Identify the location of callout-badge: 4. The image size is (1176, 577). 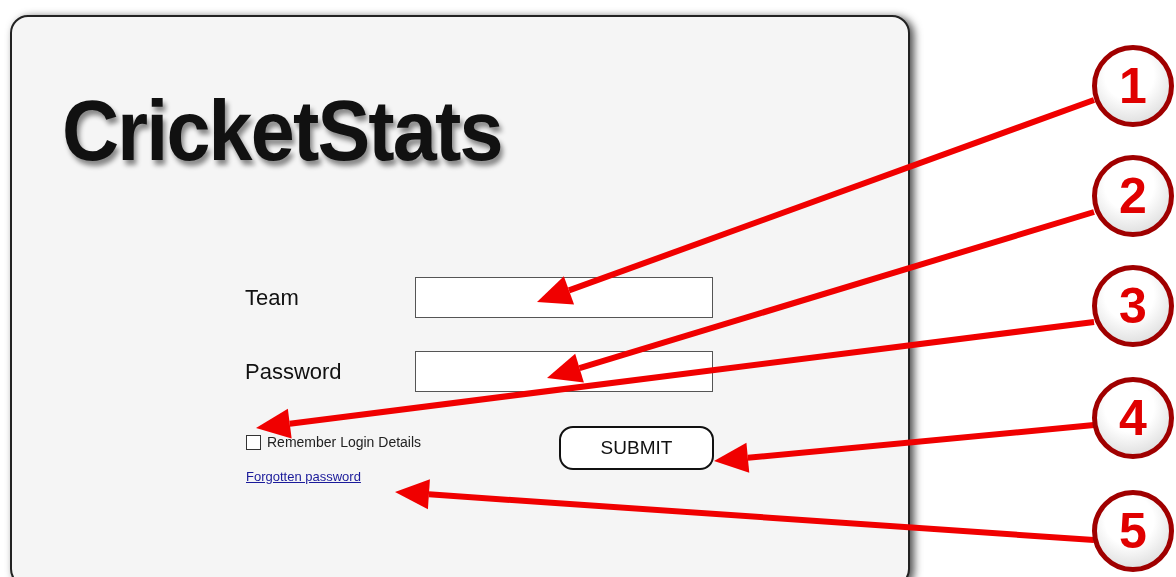
(1133, 418).